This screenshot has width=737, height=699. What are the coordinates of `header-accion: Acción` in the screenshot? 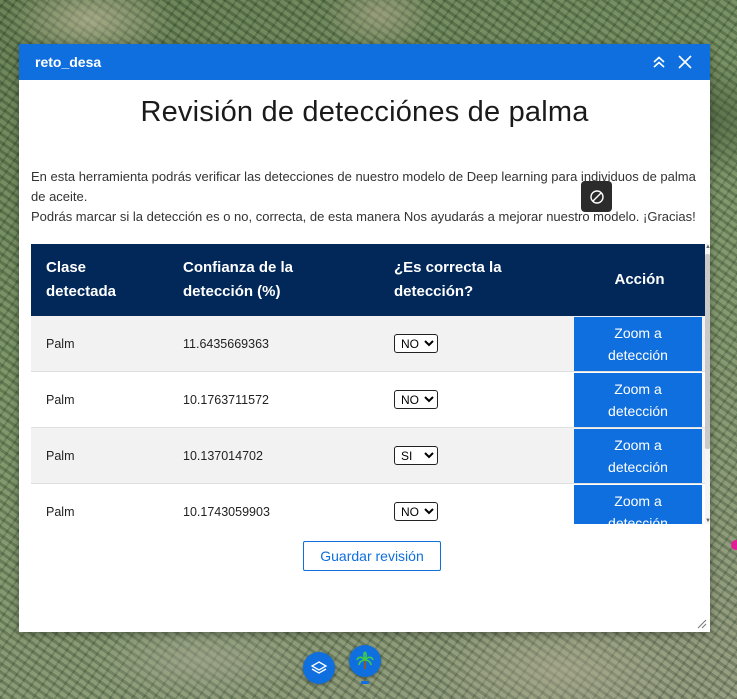 It's located at (639, 280).